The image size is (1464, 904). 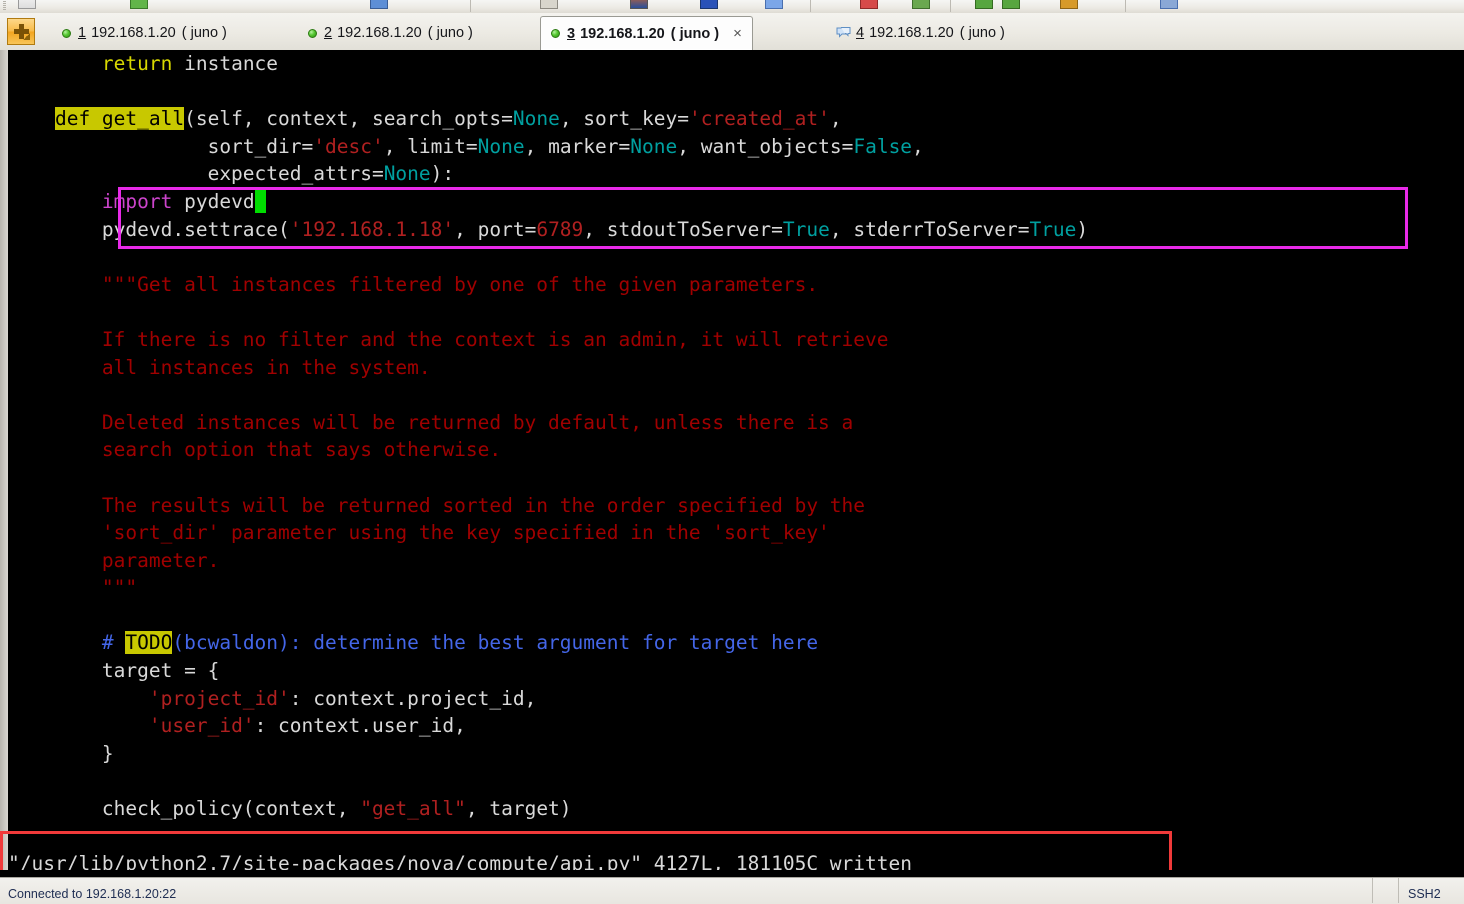 I want to click on code-token: (self, context, search_opts=, so click(x=348, y=119).